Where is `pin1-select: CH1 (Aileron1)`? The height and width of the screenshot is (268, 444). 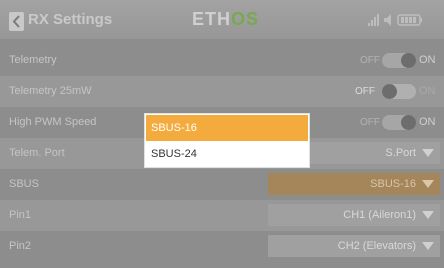
pin1-select: CH1 (Aileron1) is located at coordinates (354, 215).